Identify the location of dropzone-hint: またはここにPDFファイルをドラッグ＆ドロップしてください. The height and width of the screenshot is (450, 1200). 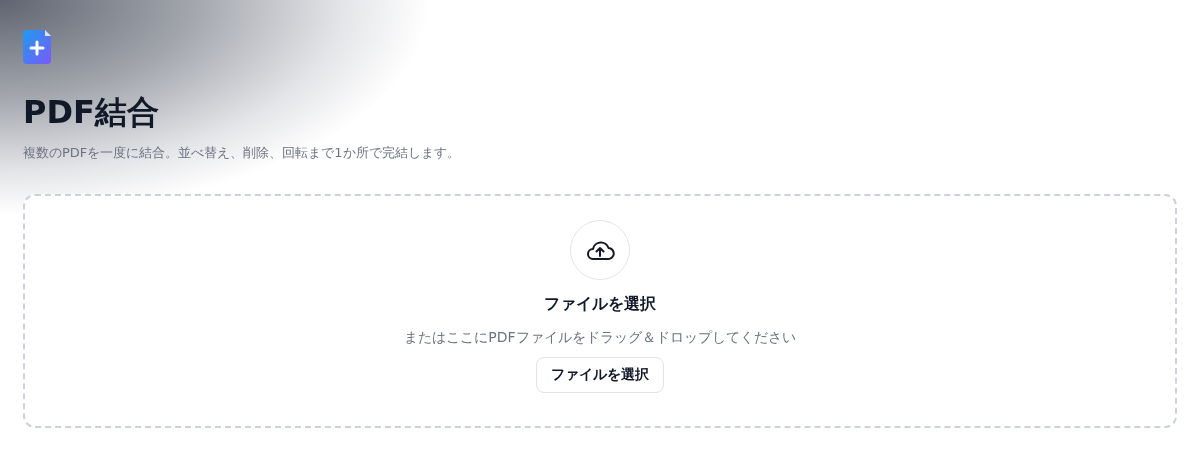
(600, 338).